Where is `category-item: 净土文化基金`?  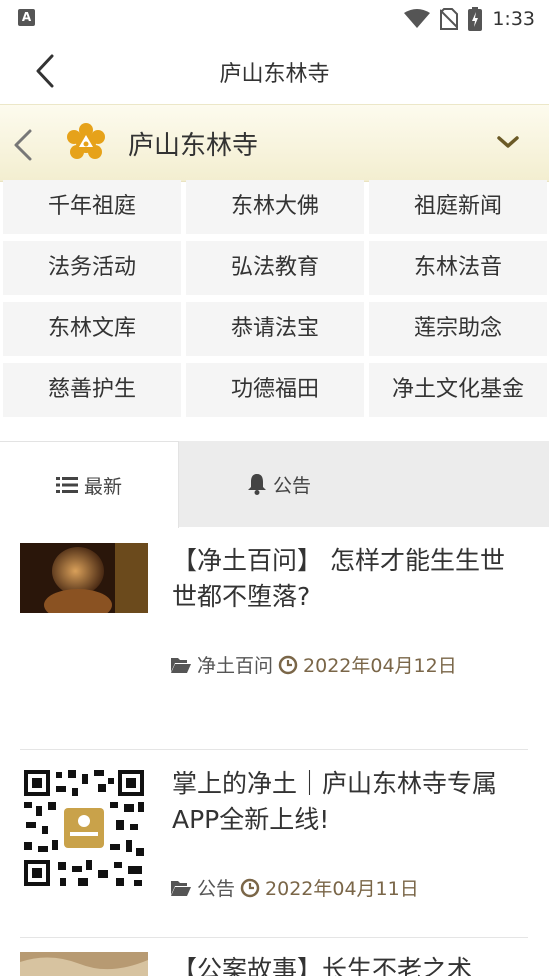
category-item: 净土文化基金 is located at coordinates (458, 390).